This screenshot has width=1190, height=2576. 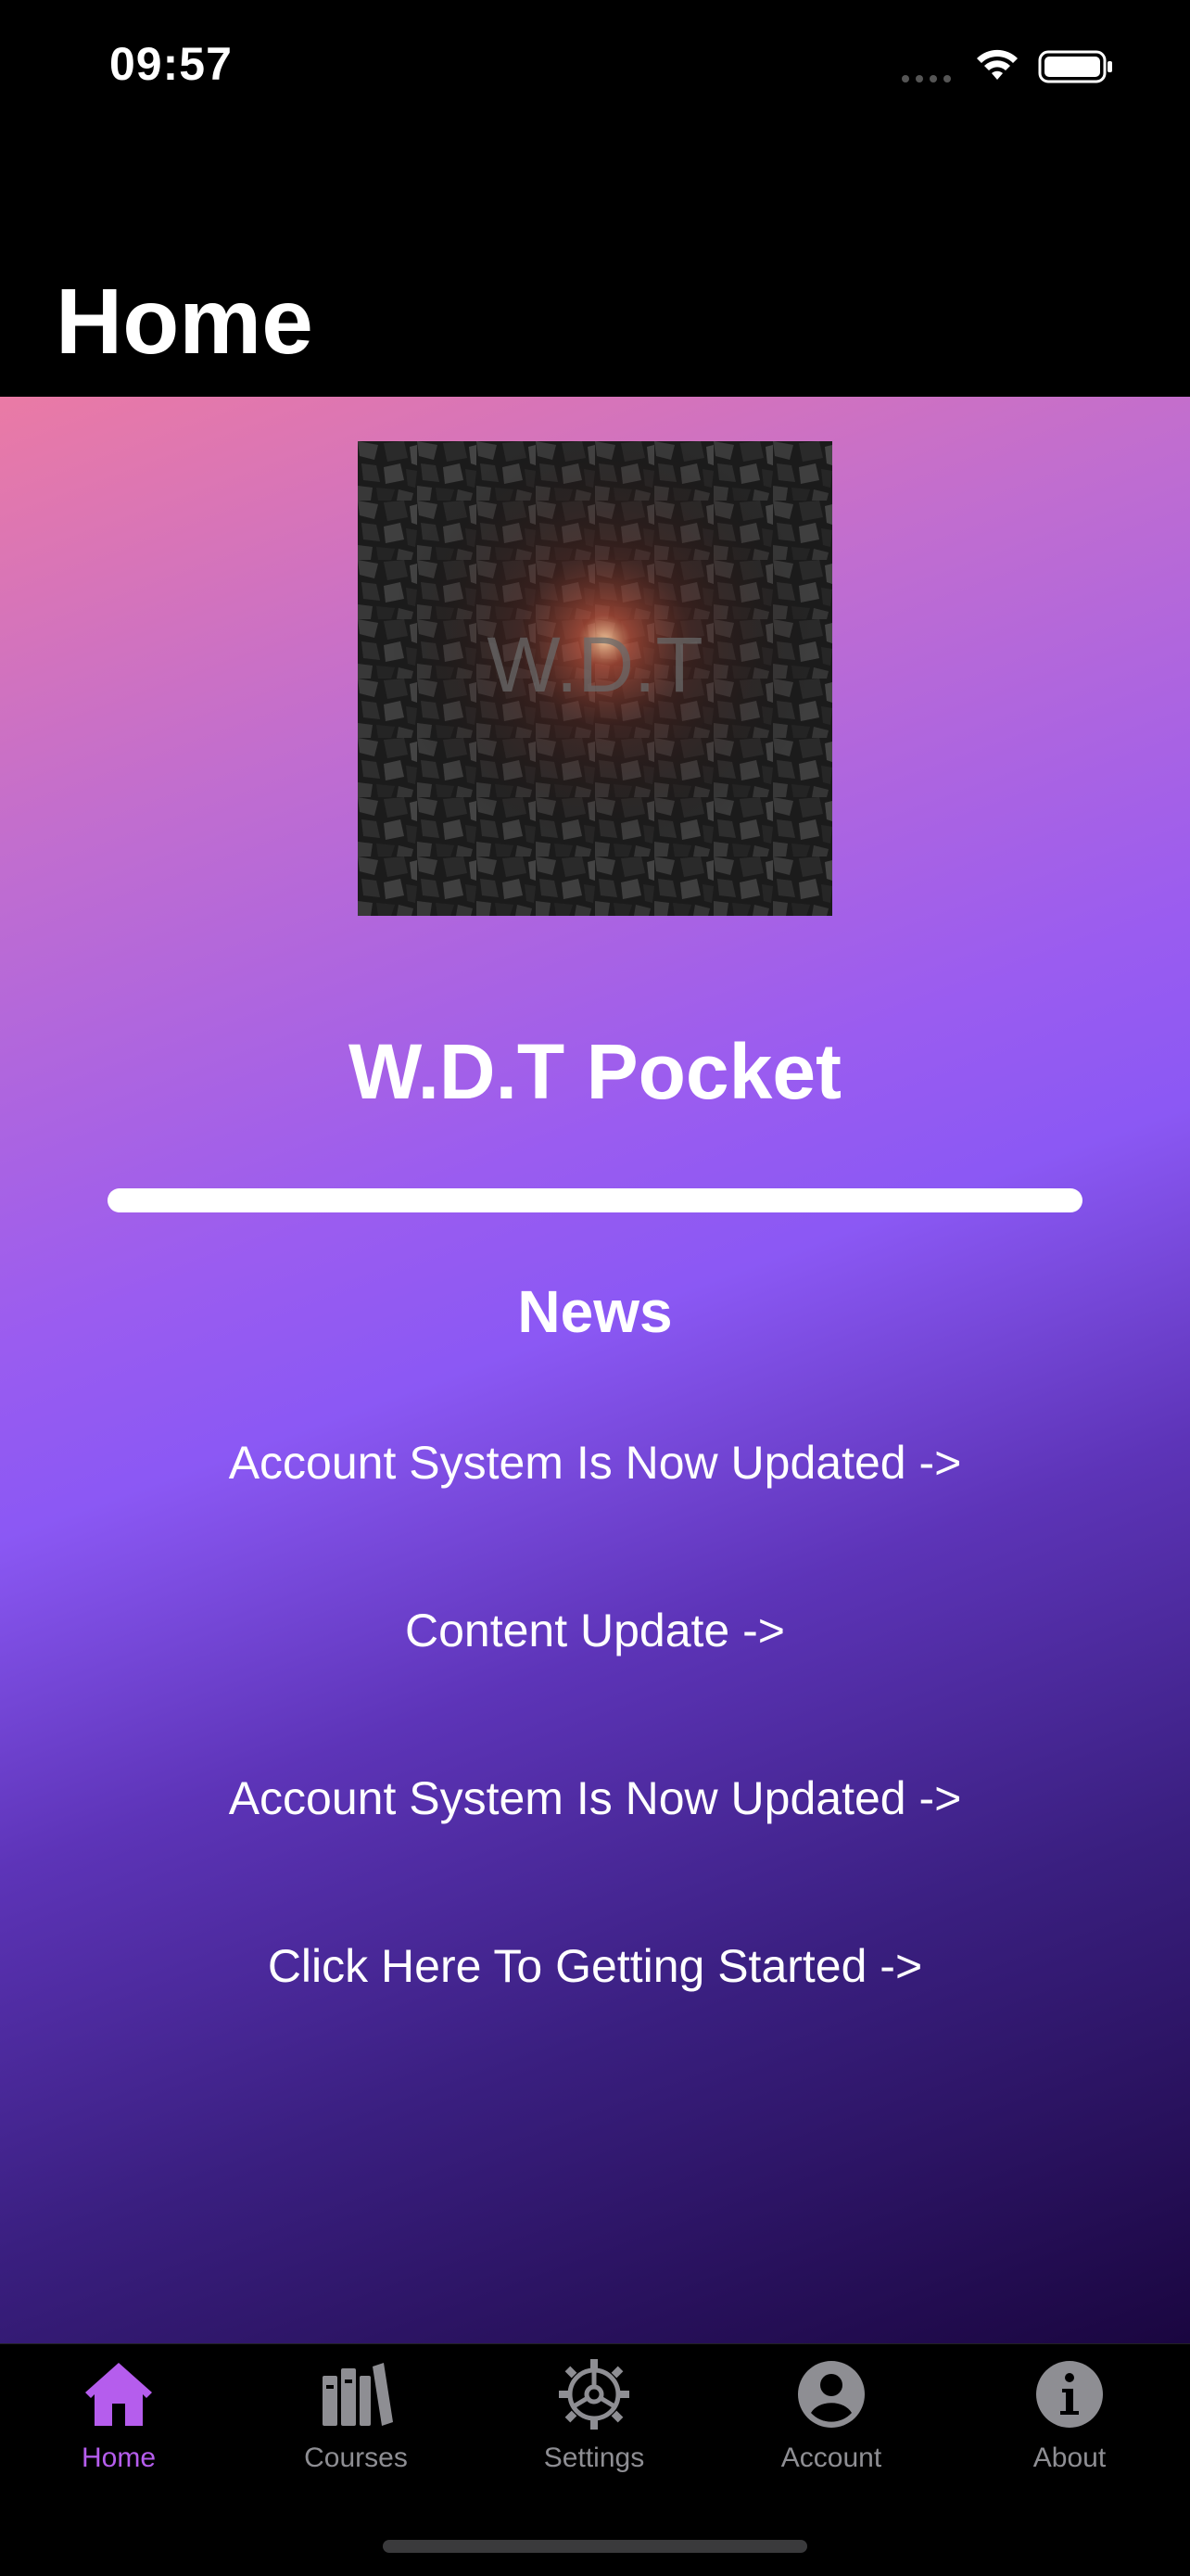 What do you see at coordinates (184, 322) in the screenshot?
I see `page-title: Home` at bounding box center [184, 322].